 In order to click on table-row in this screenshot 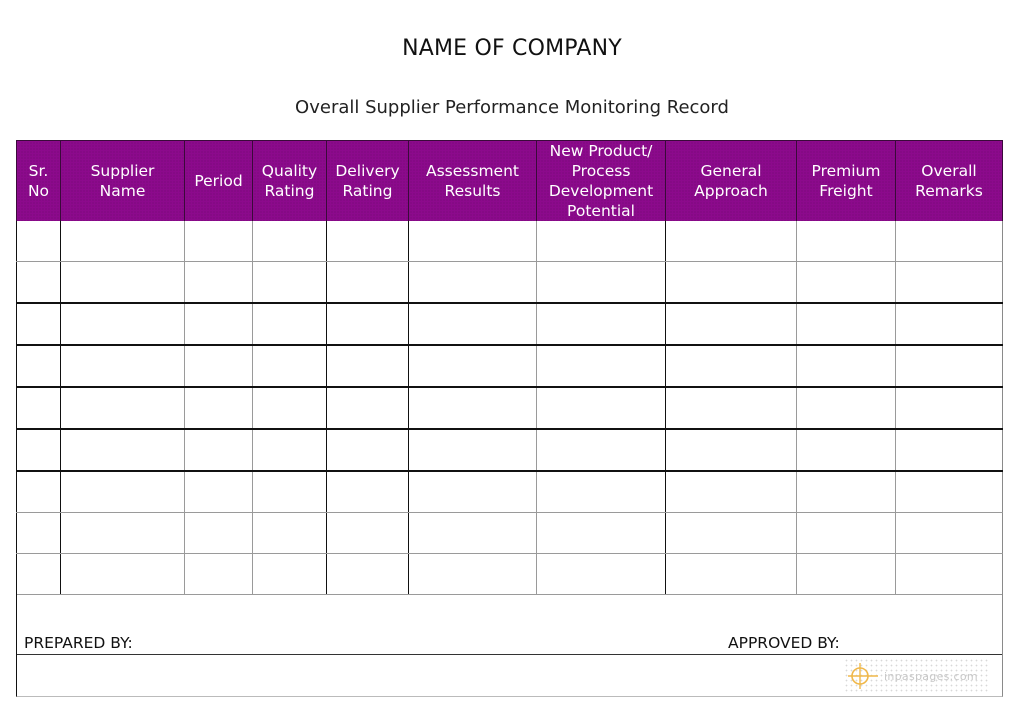, I will do `click(509, 492)`.